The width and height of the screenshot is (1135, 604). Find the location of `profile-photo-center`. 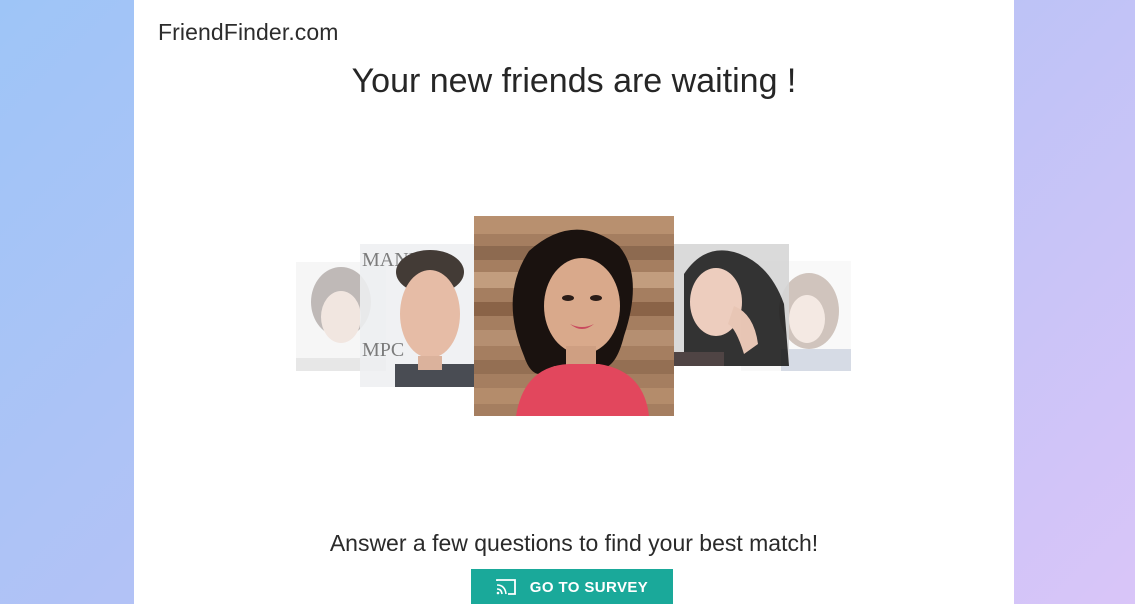

profile-photo-center is located at coordinates (574, 316).